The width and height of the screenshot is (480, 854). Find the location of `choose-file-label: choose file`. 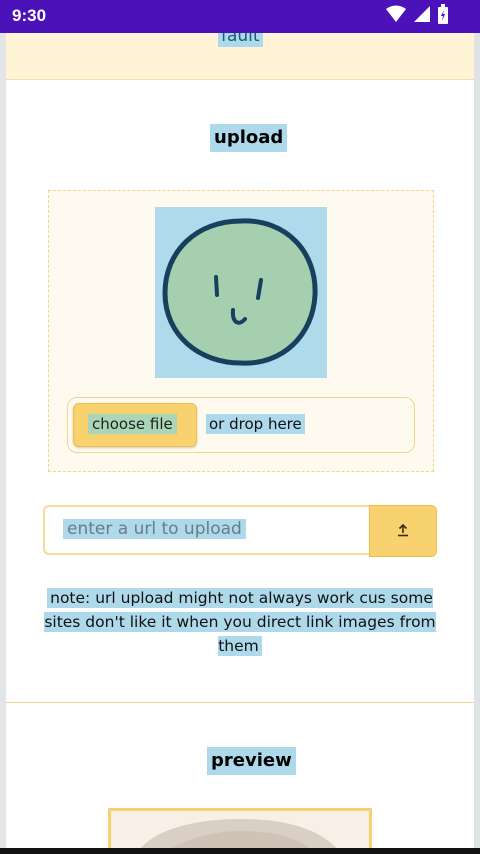

choose-file-label: choose file is located at coordinates (132, 424).